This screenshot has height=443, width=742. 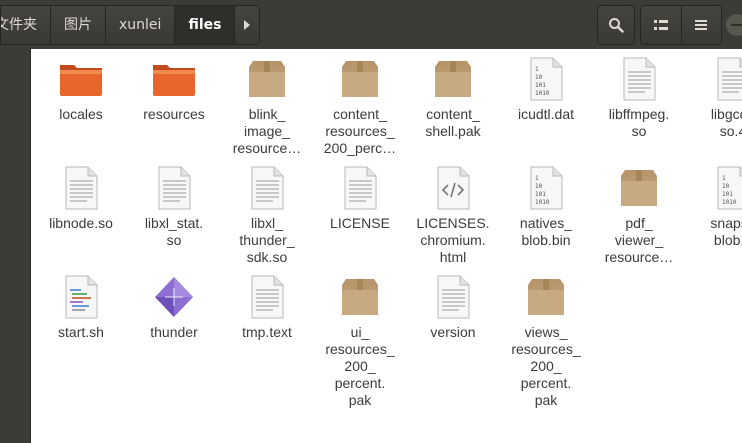 I want to click on hamburger-menu-icon, so click(x=701, y=25).